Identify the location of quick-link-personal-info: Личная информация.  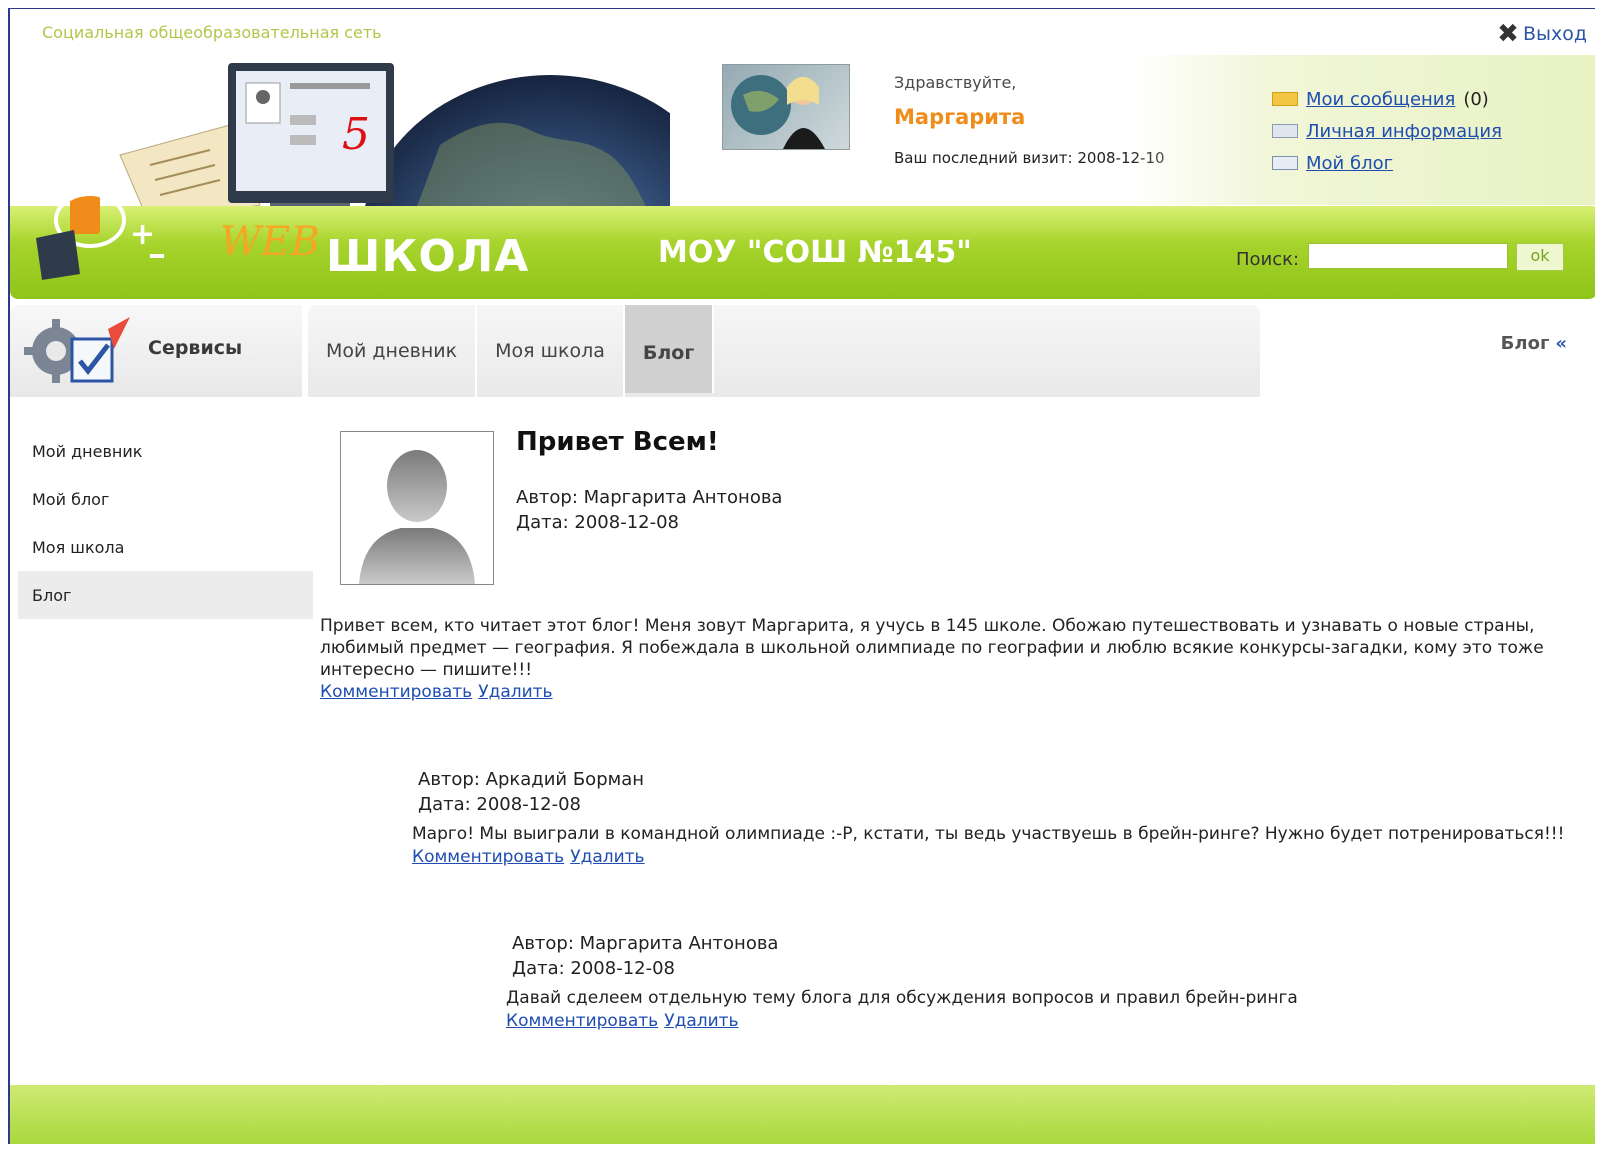
(1387, 131).